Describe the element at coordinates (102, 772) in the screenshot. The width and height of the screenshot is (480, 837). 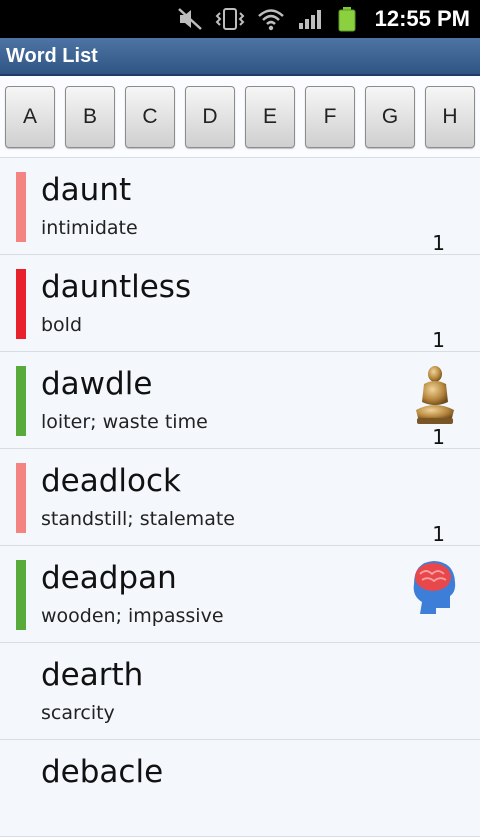
I see `word-term: debacle` at that location.